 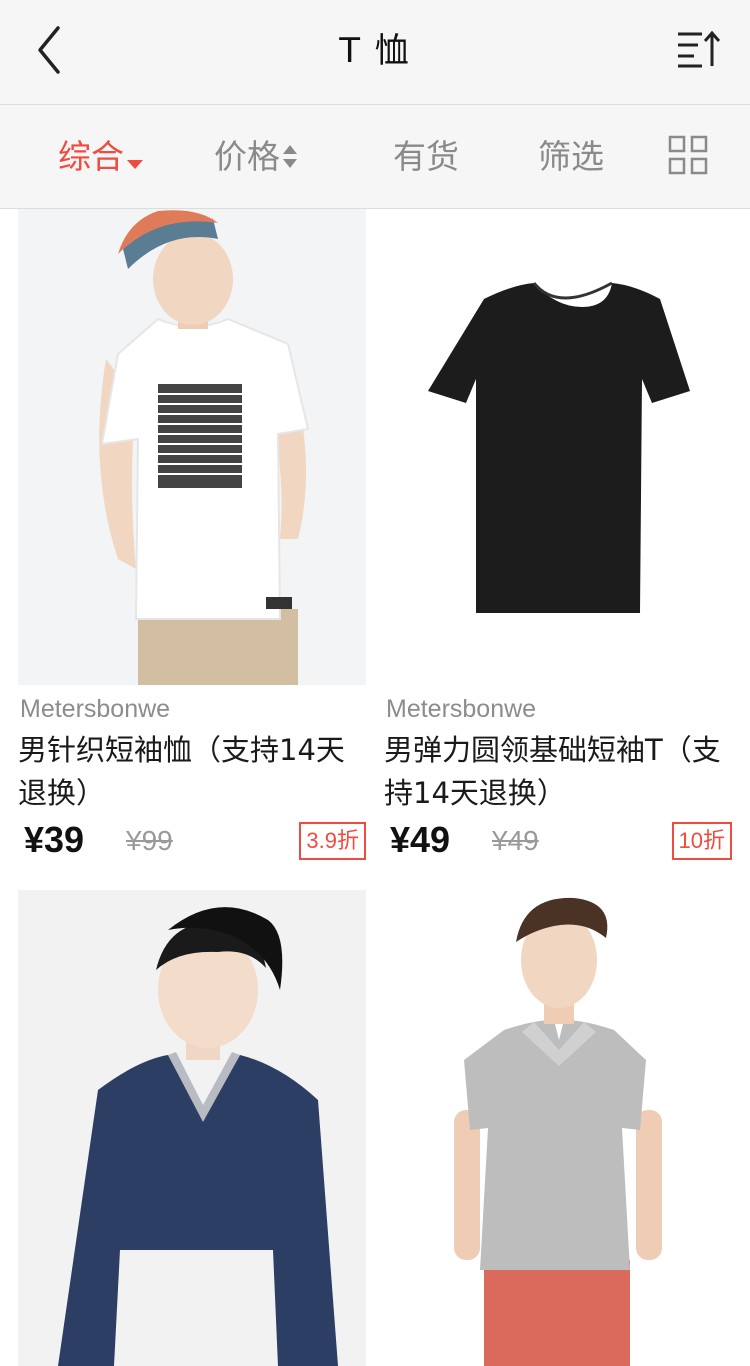 What do you see at coordinates (135, 158) in the screenshot?
I see `caret-down-icon` at bounding box center [135, 158].